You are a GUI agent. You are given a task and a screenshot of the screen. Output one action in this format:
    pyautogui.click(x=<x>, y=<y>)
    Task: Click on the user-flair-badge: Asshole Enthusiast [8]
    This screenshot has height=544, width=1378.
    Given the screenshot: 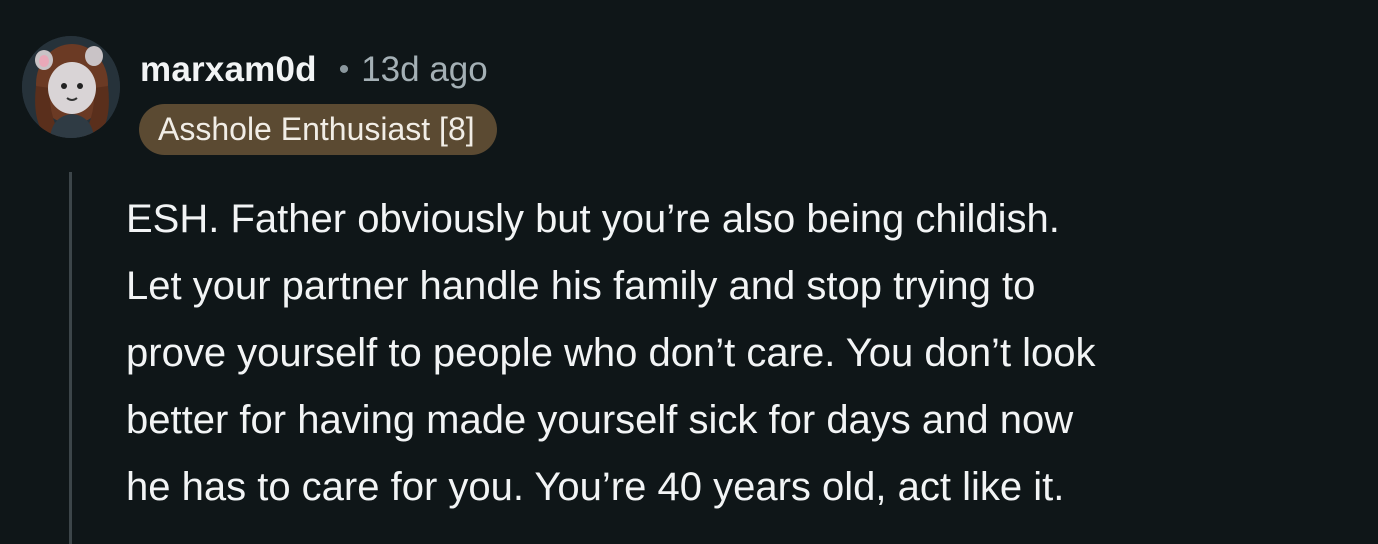 What is the action you would take?
    pyautogui.click(x=318, y=129)
    